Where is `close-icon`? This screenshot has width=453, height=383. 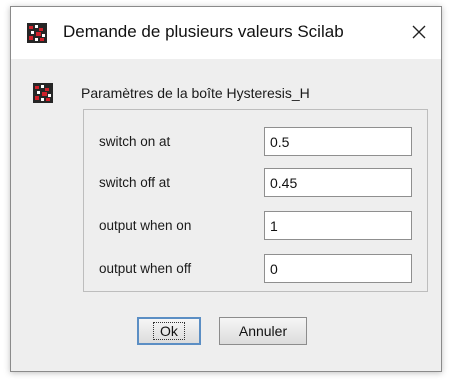
close-icon is located at coordinates (419, 32).